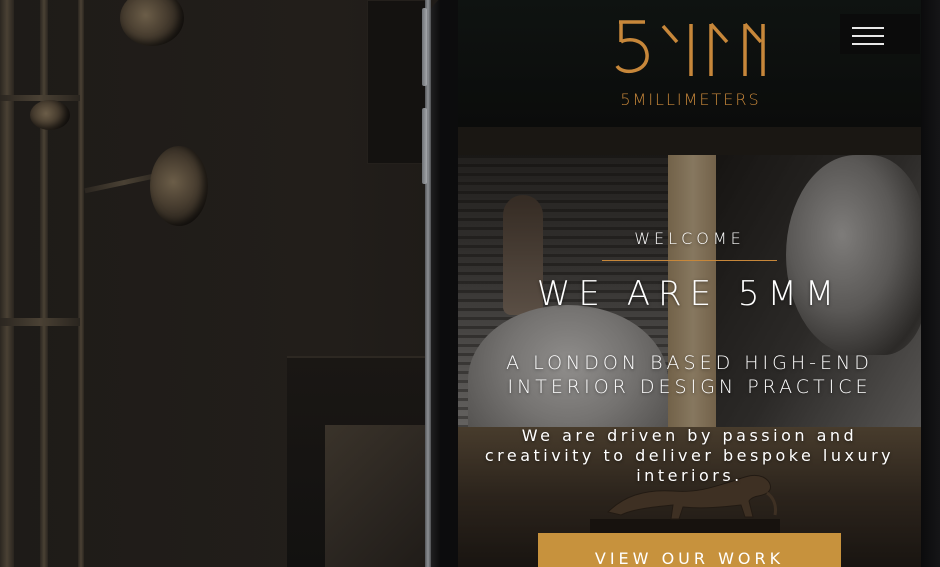 The width and height of the screenshot is (940, 567). Describe the element at coordinates (689, 238) in the screenshot. I see `hero-welcome: WELCOME` at that location.